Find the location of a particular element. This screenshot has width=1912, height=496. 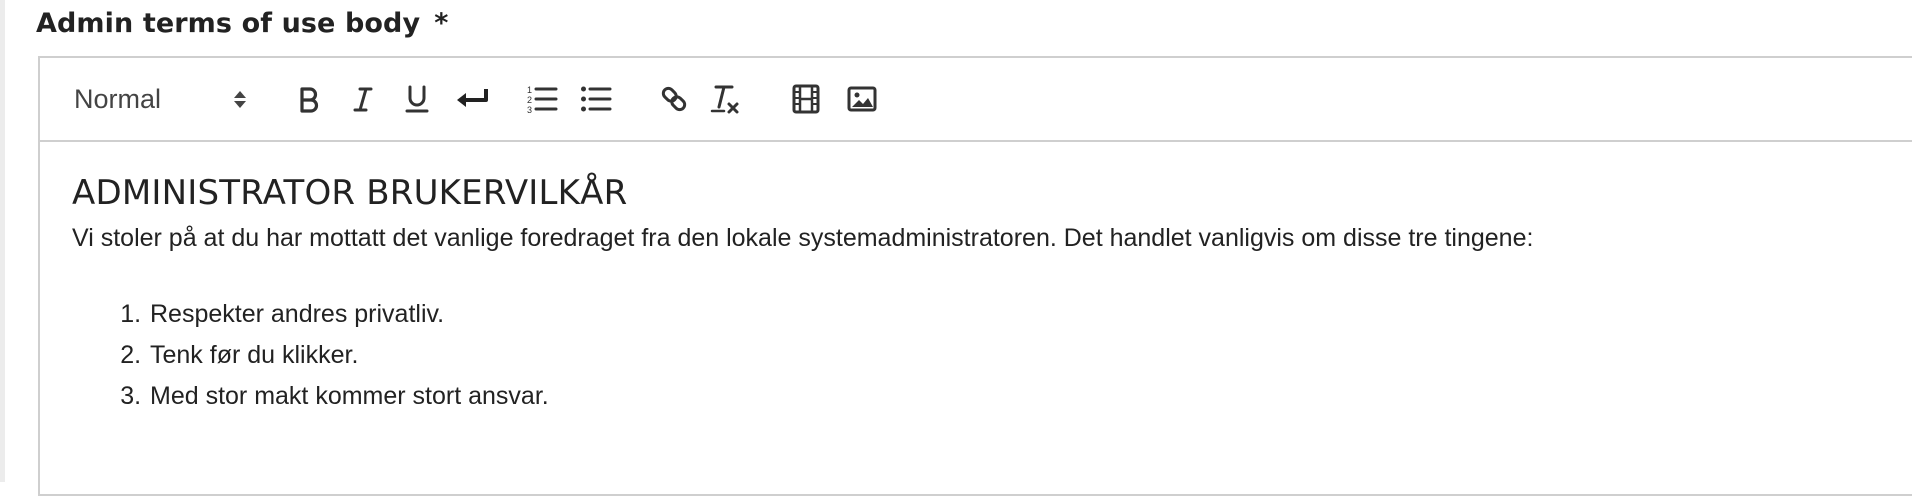

underline-button is located at coordinates (417, 99).